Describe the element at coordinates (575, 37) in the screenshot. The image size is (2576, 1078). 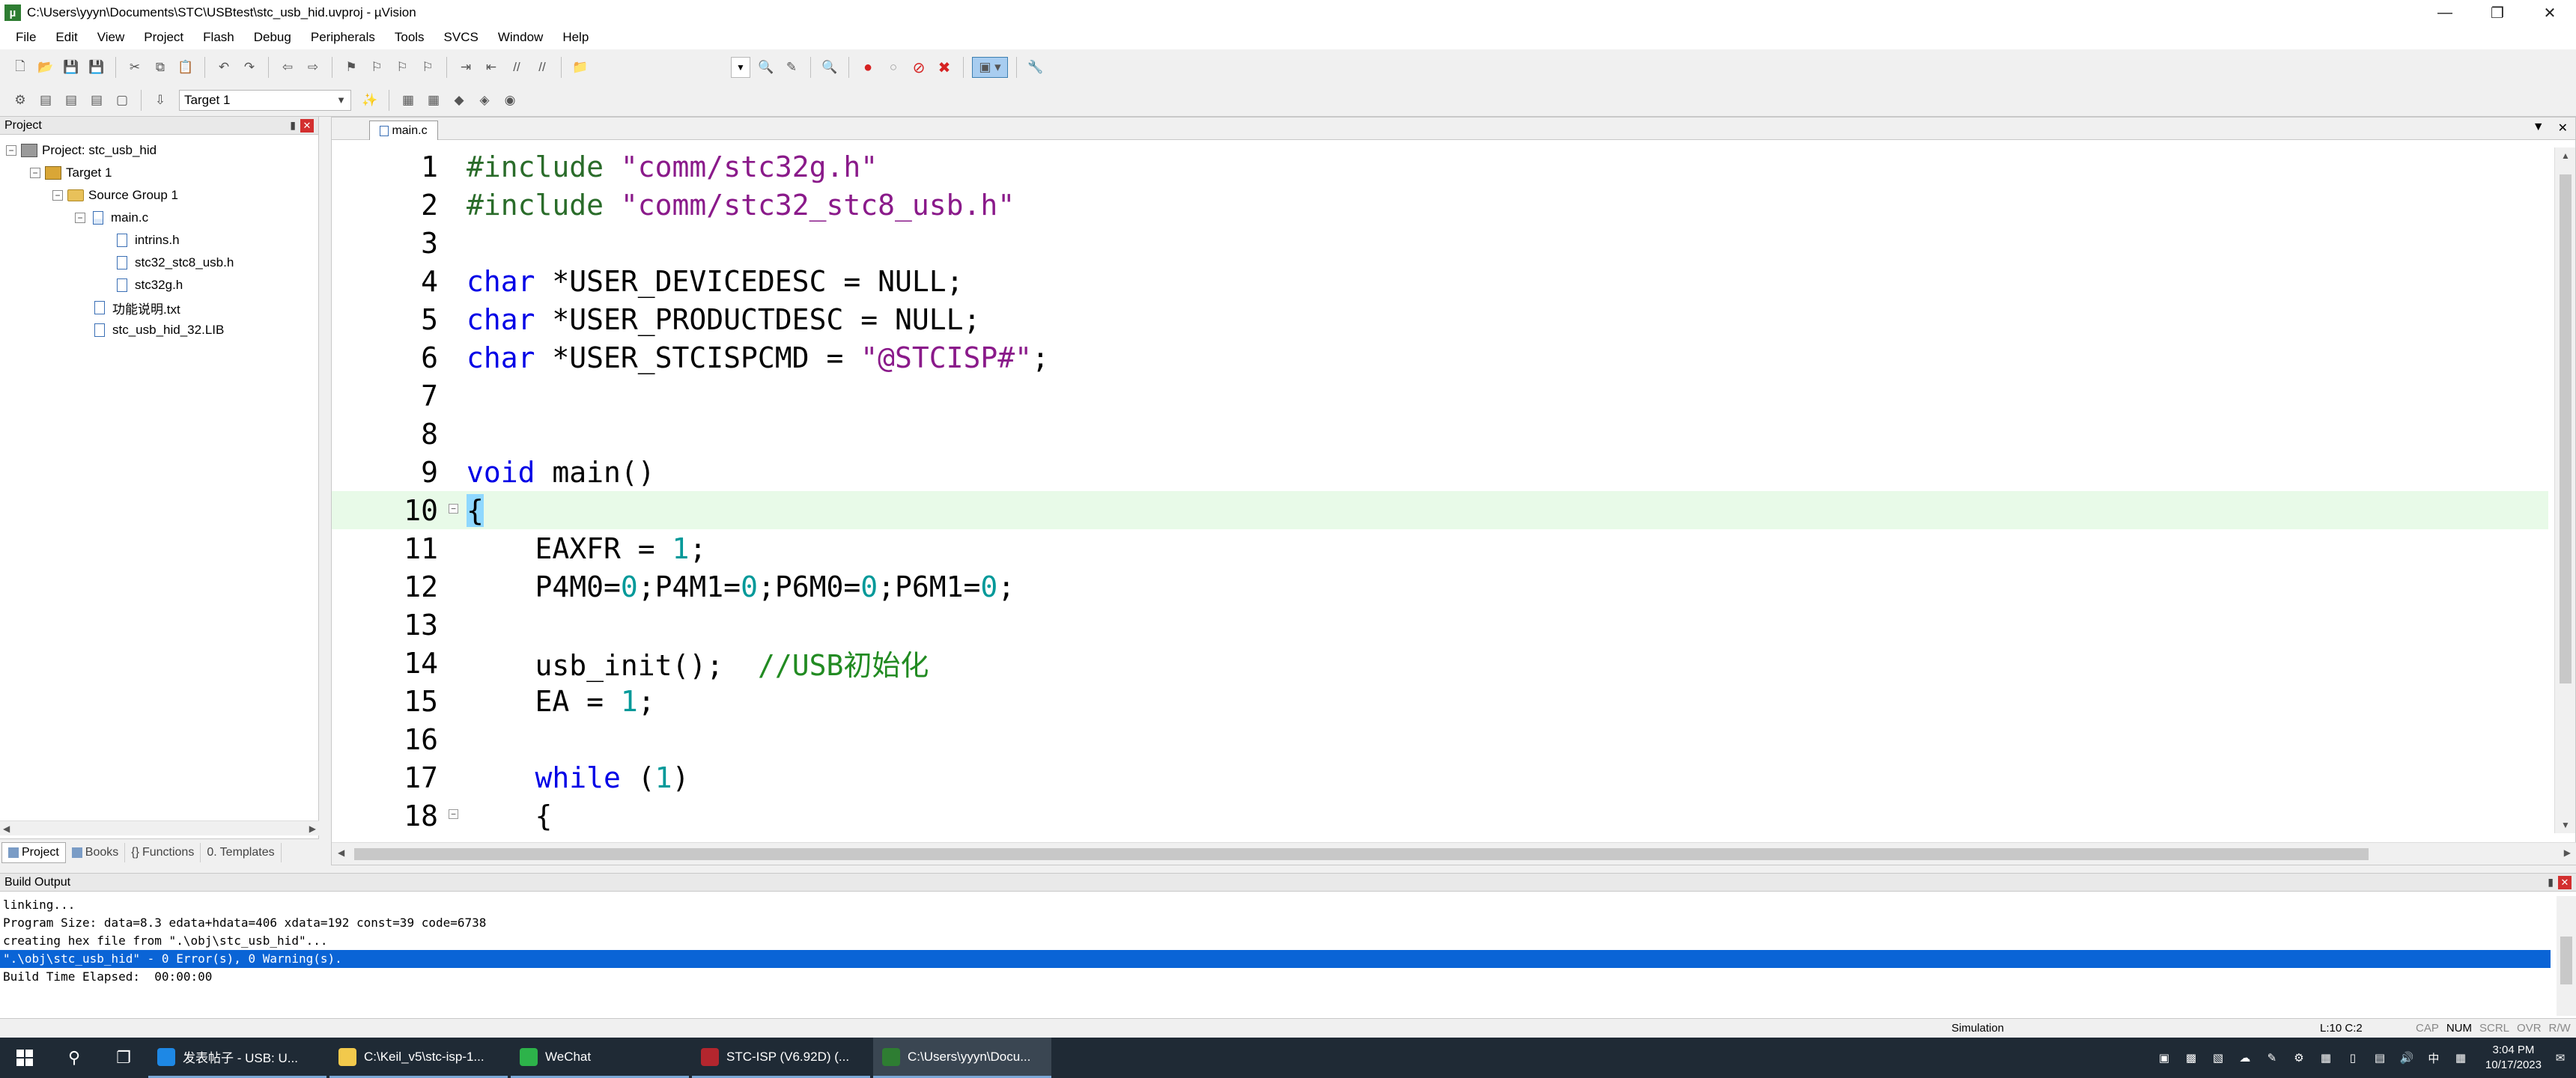
I see `menu-help: Help` at that location.